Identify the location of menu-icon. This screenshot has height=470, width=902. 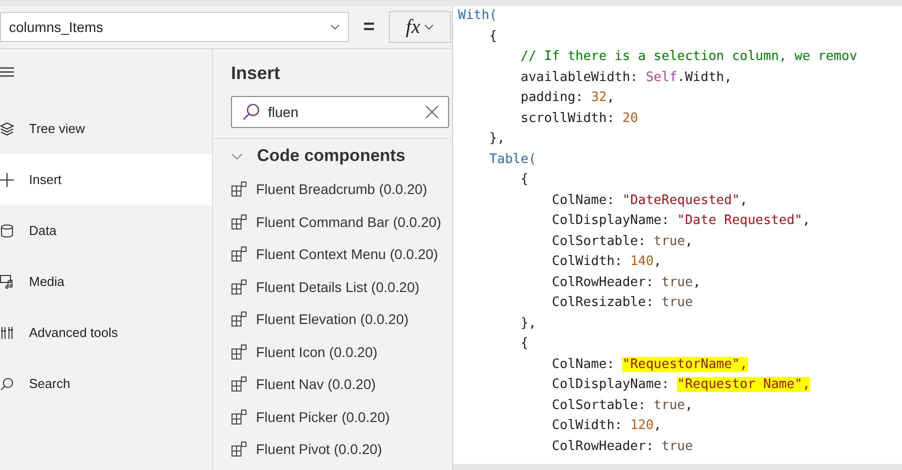
(7, 72).